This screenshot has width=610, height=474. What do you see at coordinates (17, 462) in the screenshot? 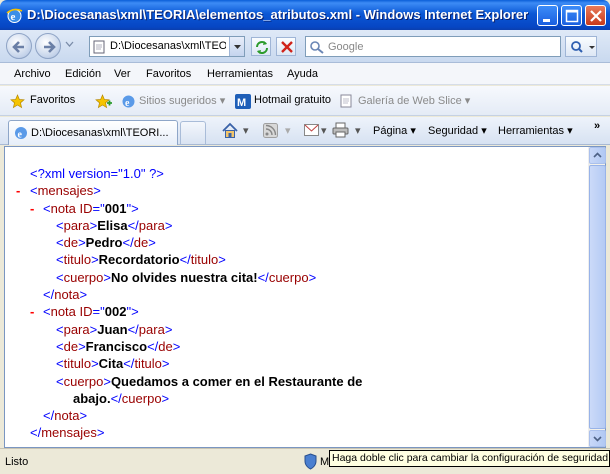
I see `status-text: Listo` at bounding box center [17, 462].